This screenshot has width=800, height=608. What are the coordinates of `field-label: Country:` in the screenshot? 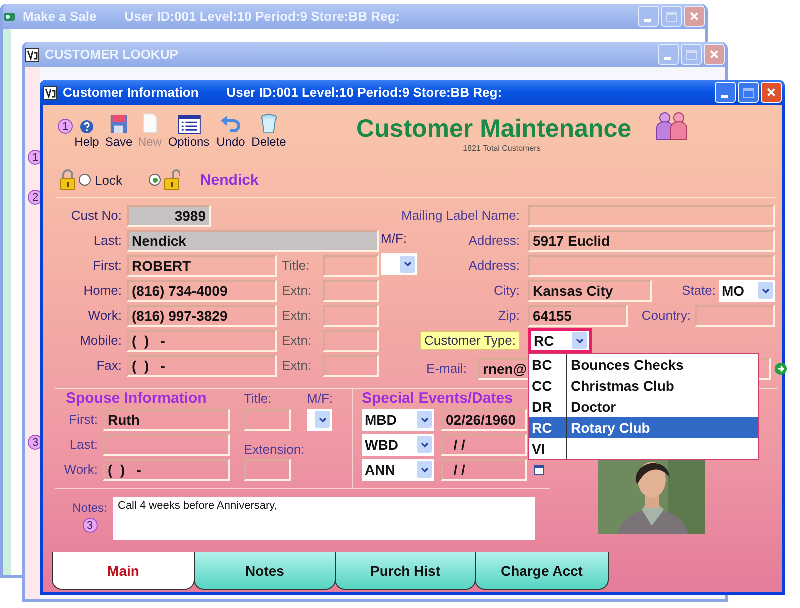 It's located at (665, 315).